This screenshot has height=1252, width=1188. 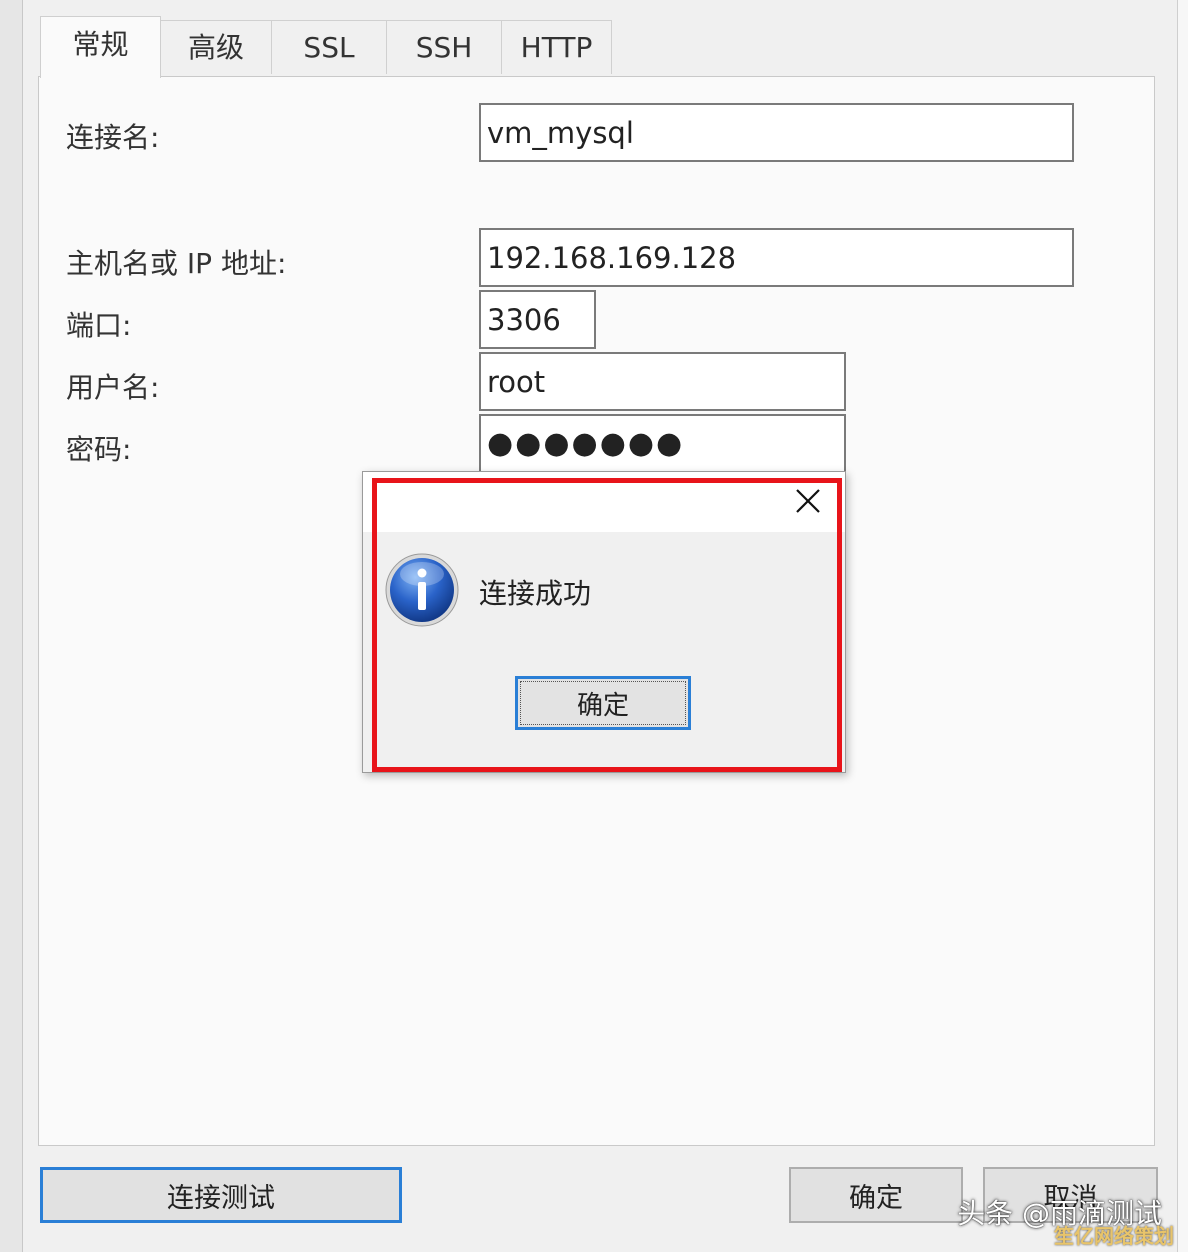 What do you see at coordinates (776, 257) in the screenshot?
I see `host-input: 192.168.169.128` at bounding box center [776, 257].